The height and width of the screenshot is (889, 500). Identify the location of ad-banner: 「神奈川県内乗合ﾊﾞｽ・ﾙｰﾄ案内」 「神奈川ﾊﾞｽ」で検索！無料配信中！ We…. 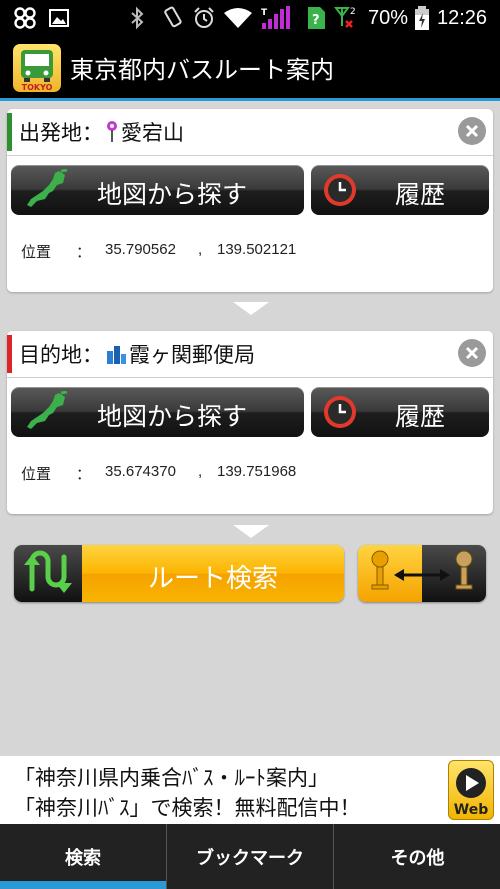
(250, 790).